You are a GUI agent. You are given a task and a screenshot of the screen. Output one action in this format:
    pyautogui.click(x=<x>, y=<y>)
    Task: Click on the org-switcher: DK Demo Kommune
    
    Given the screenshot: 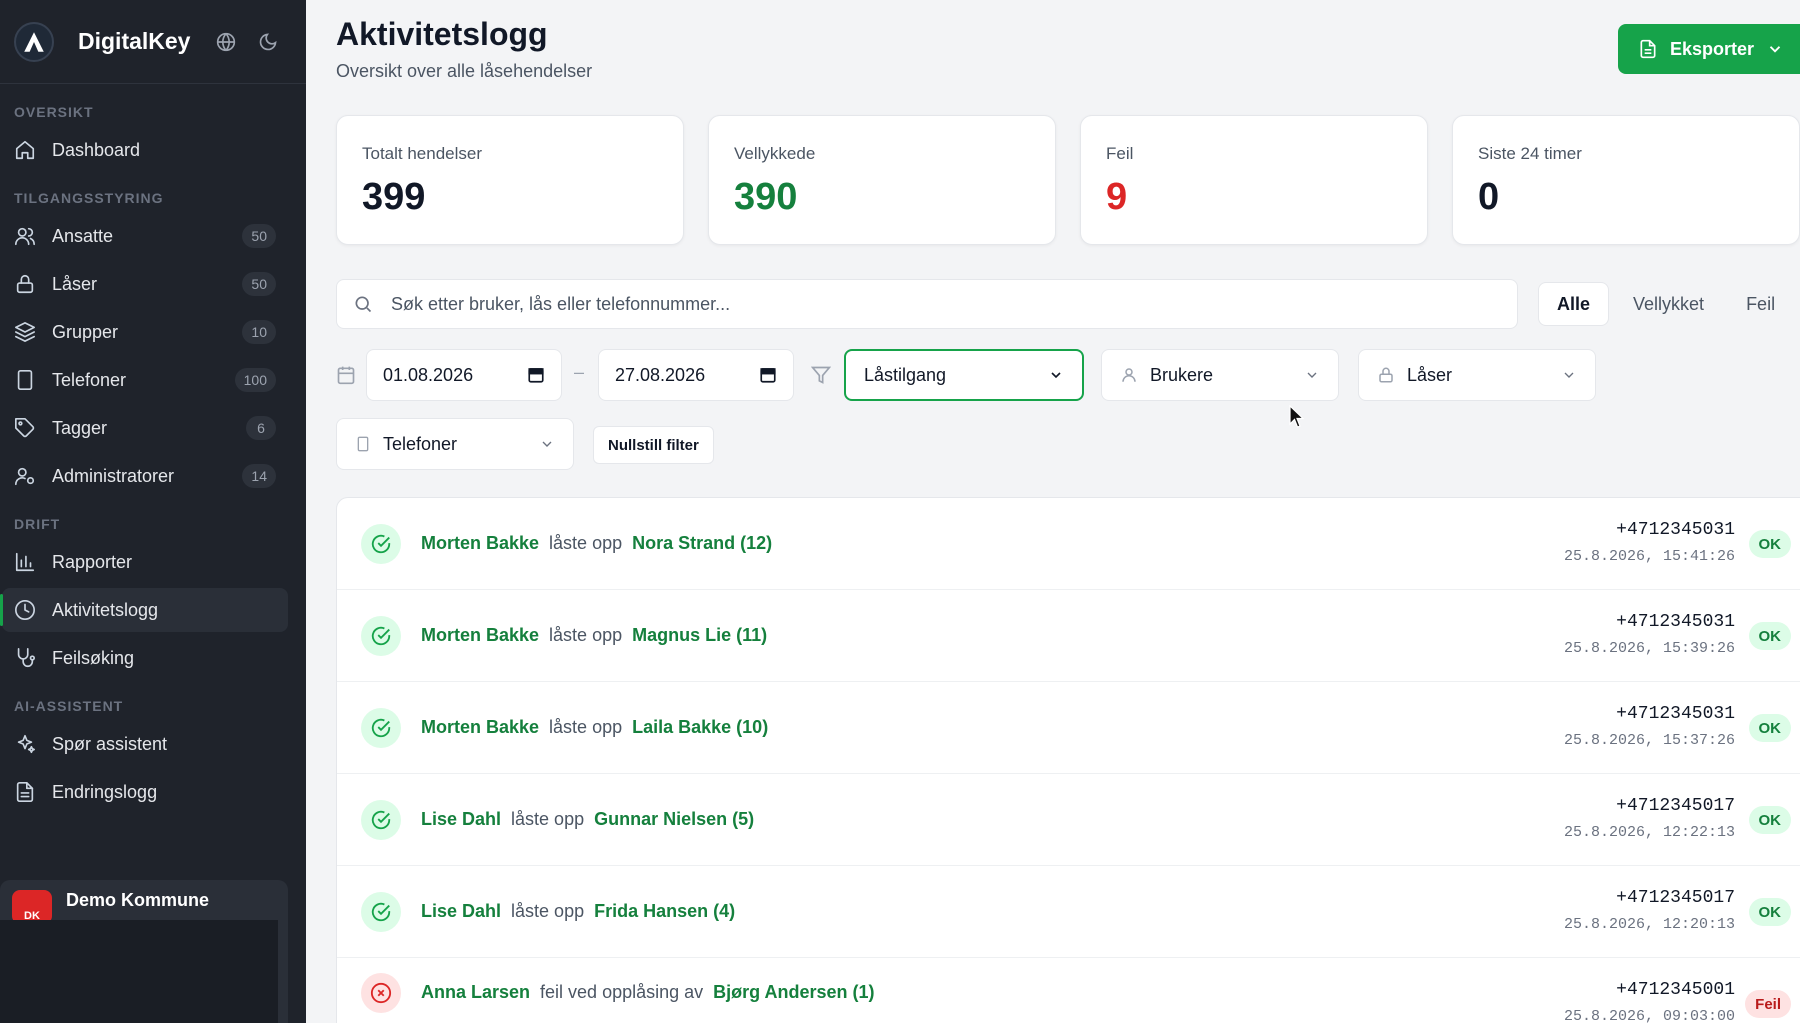 What is the action you would take?
    pyautogui.click(x=144, y=902)
    